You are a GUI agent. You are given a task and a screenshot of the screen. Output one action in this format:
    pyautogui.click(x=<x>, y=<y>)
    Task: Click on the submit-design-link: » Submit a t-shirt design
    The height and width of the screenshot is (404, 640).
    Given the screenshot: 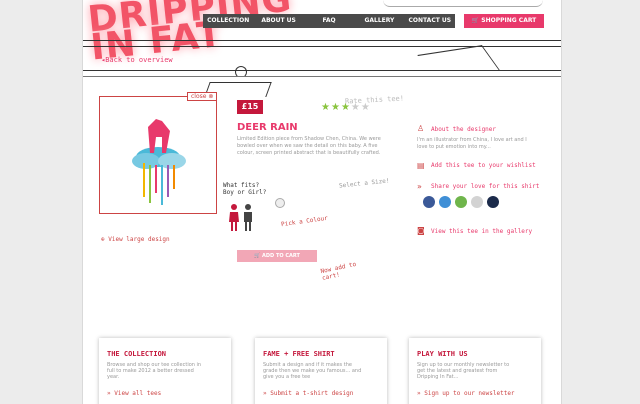 What is the action you would take?
    pyautogui.click(x=308, y=393)
    